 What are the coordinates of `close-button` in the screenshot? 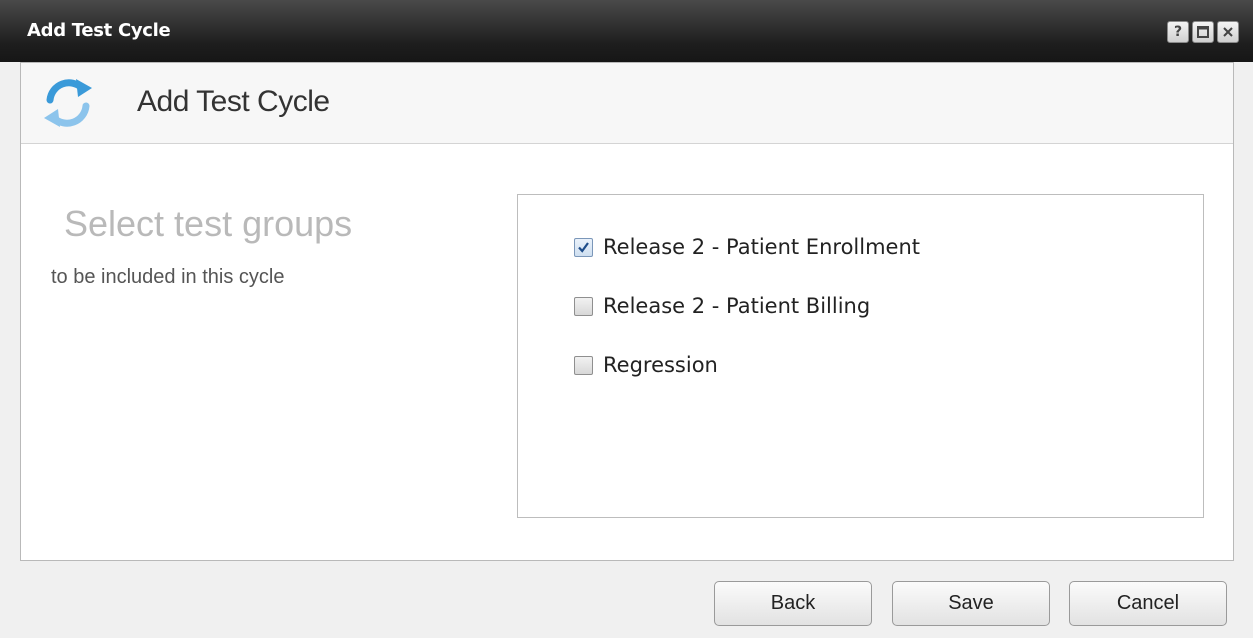 It's located at (1228, 32).